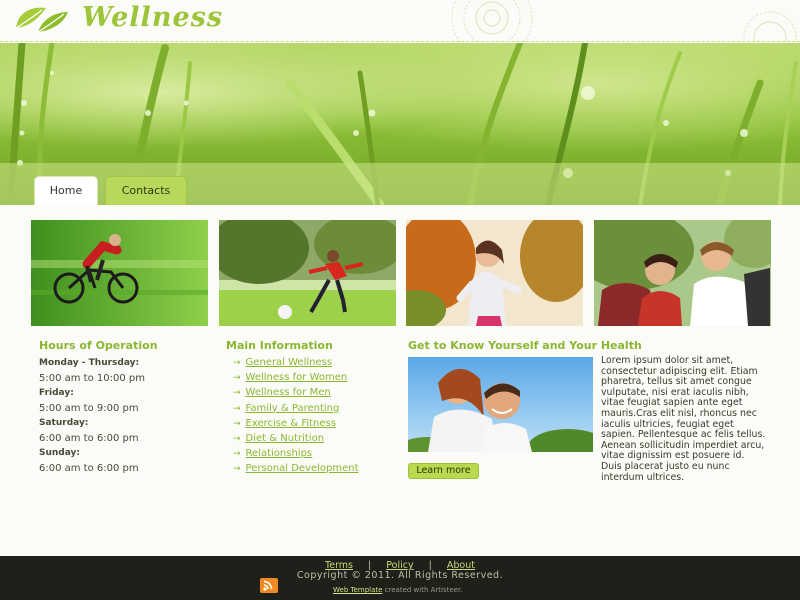 This screenshot has height=600, width=800. I want to click on link-wellness-men: Wellness for Men, so click(288, 392).